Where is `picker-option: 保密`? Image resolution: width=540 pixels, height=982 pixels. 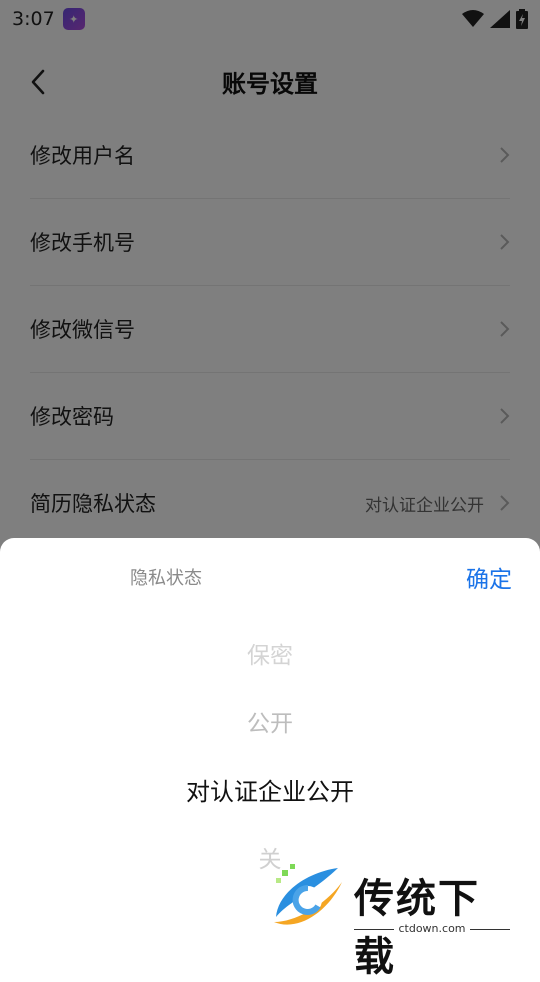
picker-option: 保密 is located at coordinates (270, 653).